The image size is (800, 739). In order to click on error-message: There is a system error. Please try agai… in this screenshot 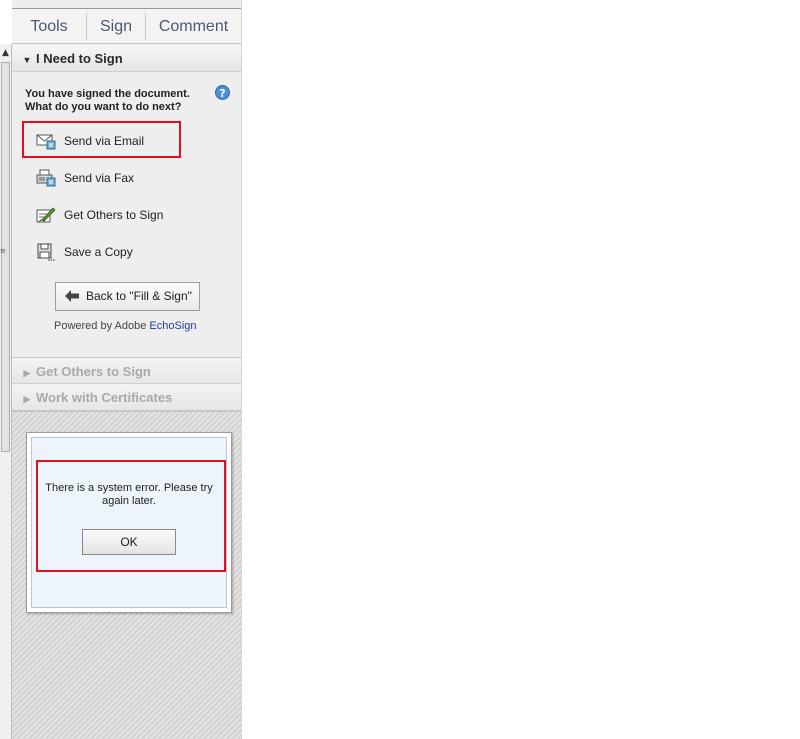, I will do `click(129, 494)`.